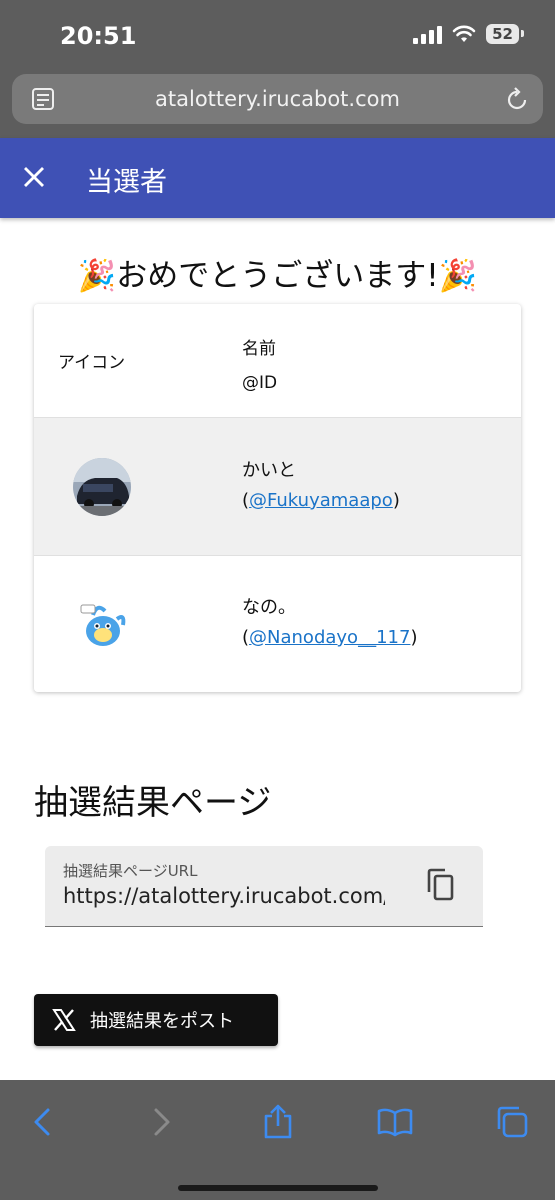 Image resolution: width=555 pixels, height=1200 pixels. What do you see at coordinates (269, 607) in the screenshot?
I see `winner-name: なの。` at bounding box center [269, 607].